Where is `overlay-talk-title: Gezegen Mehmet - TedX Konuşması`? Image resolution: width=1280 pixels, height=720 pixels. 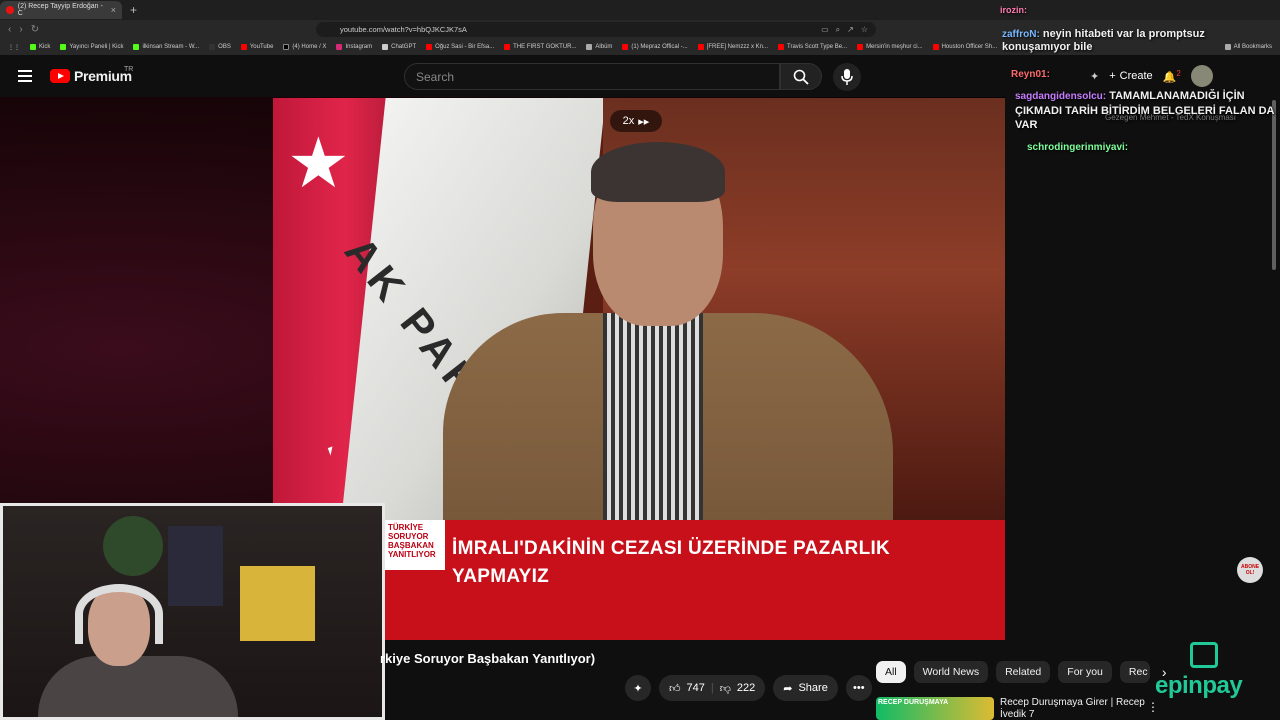 overlay-talk-title: Gezegen Mehmet - TedX Konuşması is located at coordinates (1171, 117).